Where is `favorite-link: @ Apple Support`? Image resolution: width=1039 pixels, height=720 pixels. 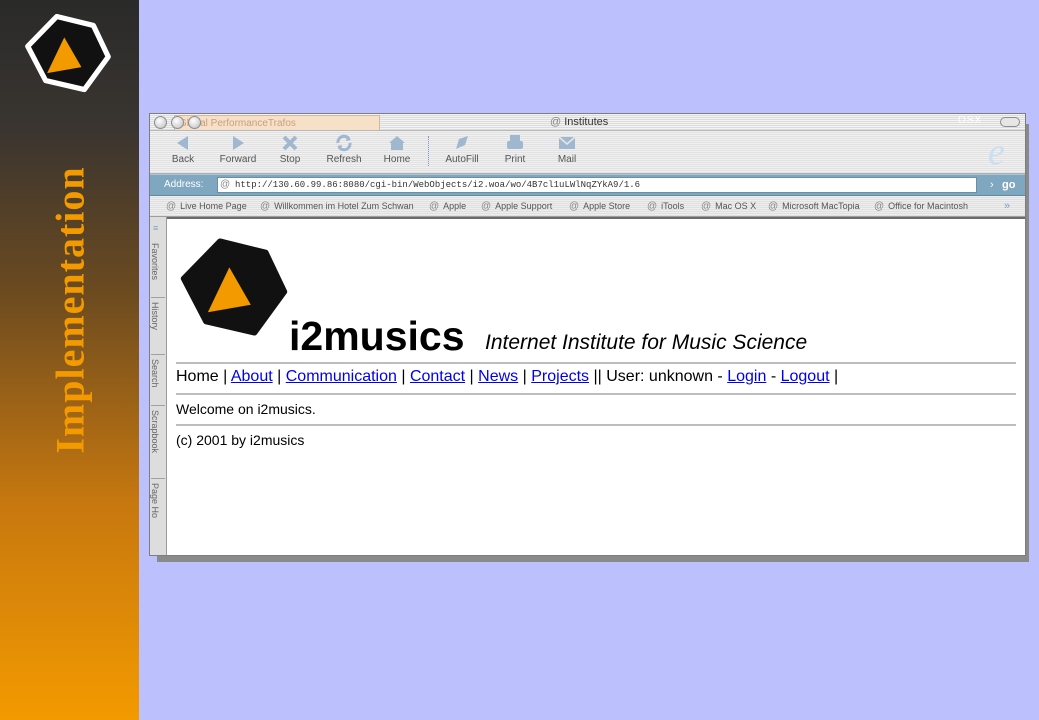 favorite-link: @ Apple Support is located at coordinates (516, 206).